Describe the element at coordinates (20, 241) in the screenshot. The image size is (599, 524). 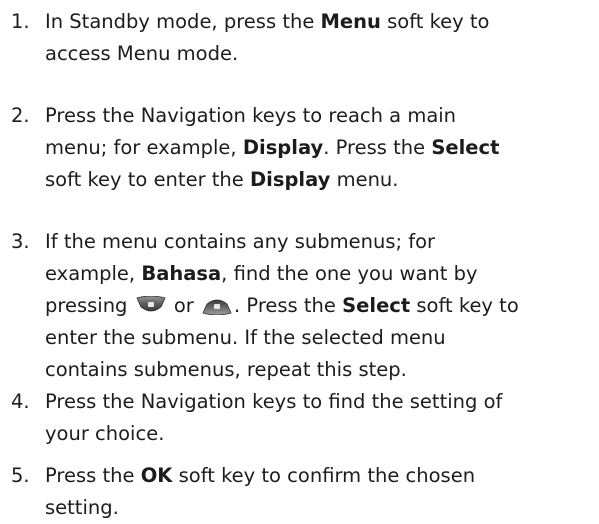
I see `step-number: 3.` at that location.